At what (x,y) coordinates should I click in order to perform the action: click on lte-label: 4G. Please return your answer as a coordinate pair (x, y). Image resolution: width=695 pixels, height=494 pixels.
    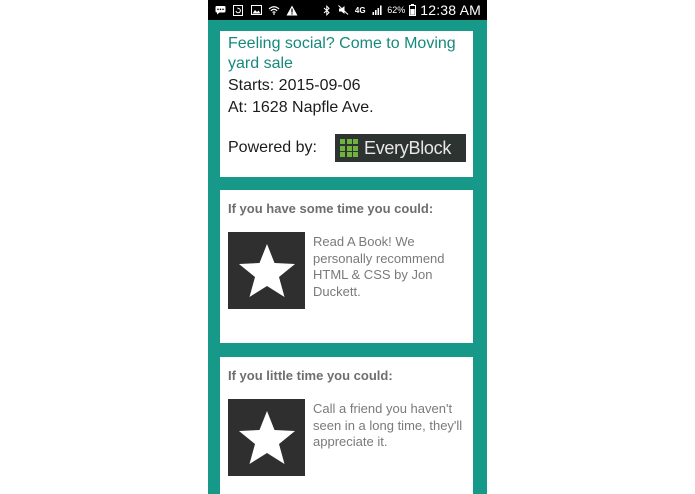
    Looking at the image, I should click on (360, 10).